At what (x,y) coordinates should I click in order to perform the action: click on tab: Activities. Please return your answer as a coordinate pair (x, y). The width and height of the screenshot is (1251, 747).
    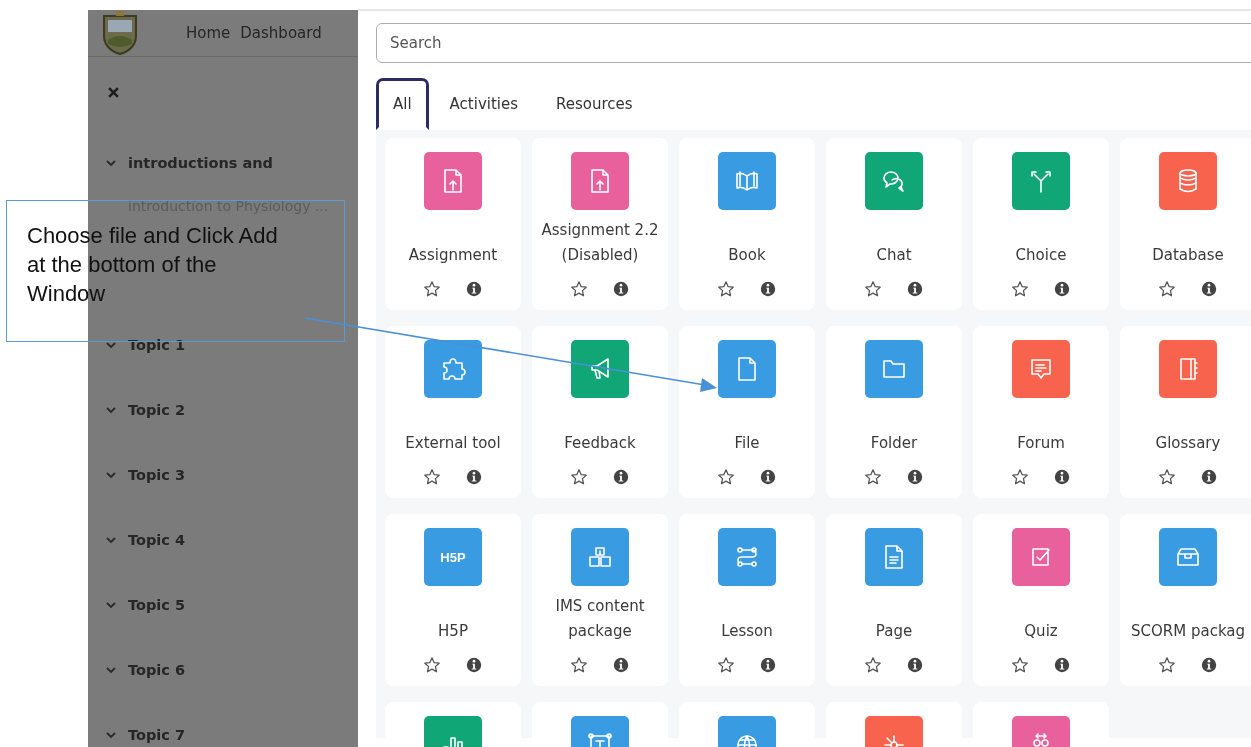
    Looking at the image, I should click on (484, 104).